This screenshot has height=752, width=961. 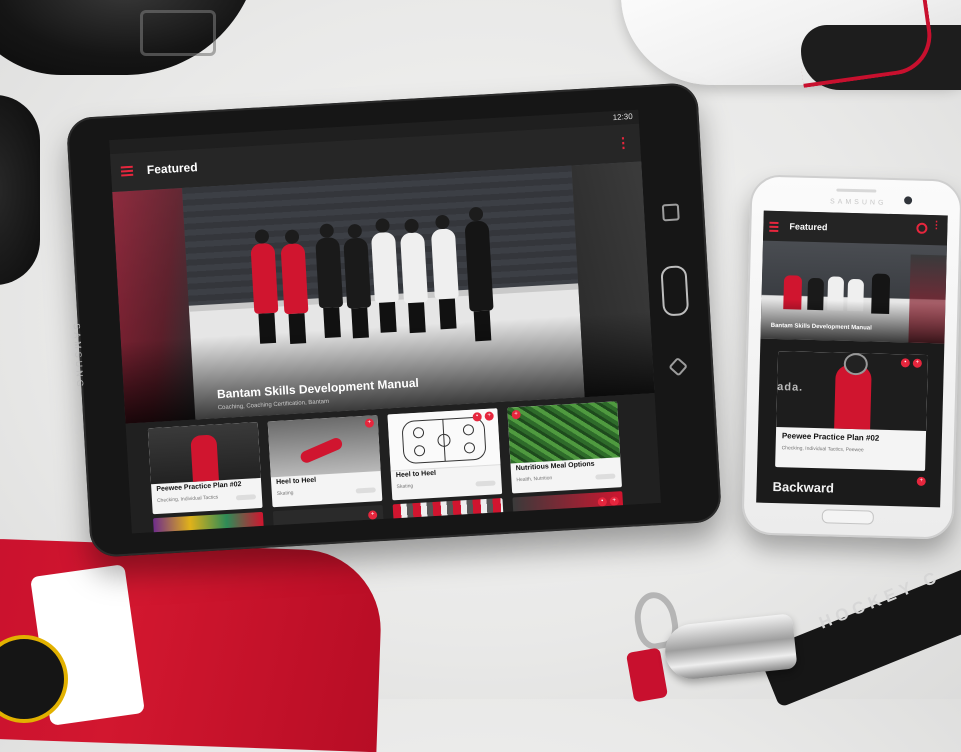 I want to click on phone-brand: SAMSUNG, so click(x=858, y=202).